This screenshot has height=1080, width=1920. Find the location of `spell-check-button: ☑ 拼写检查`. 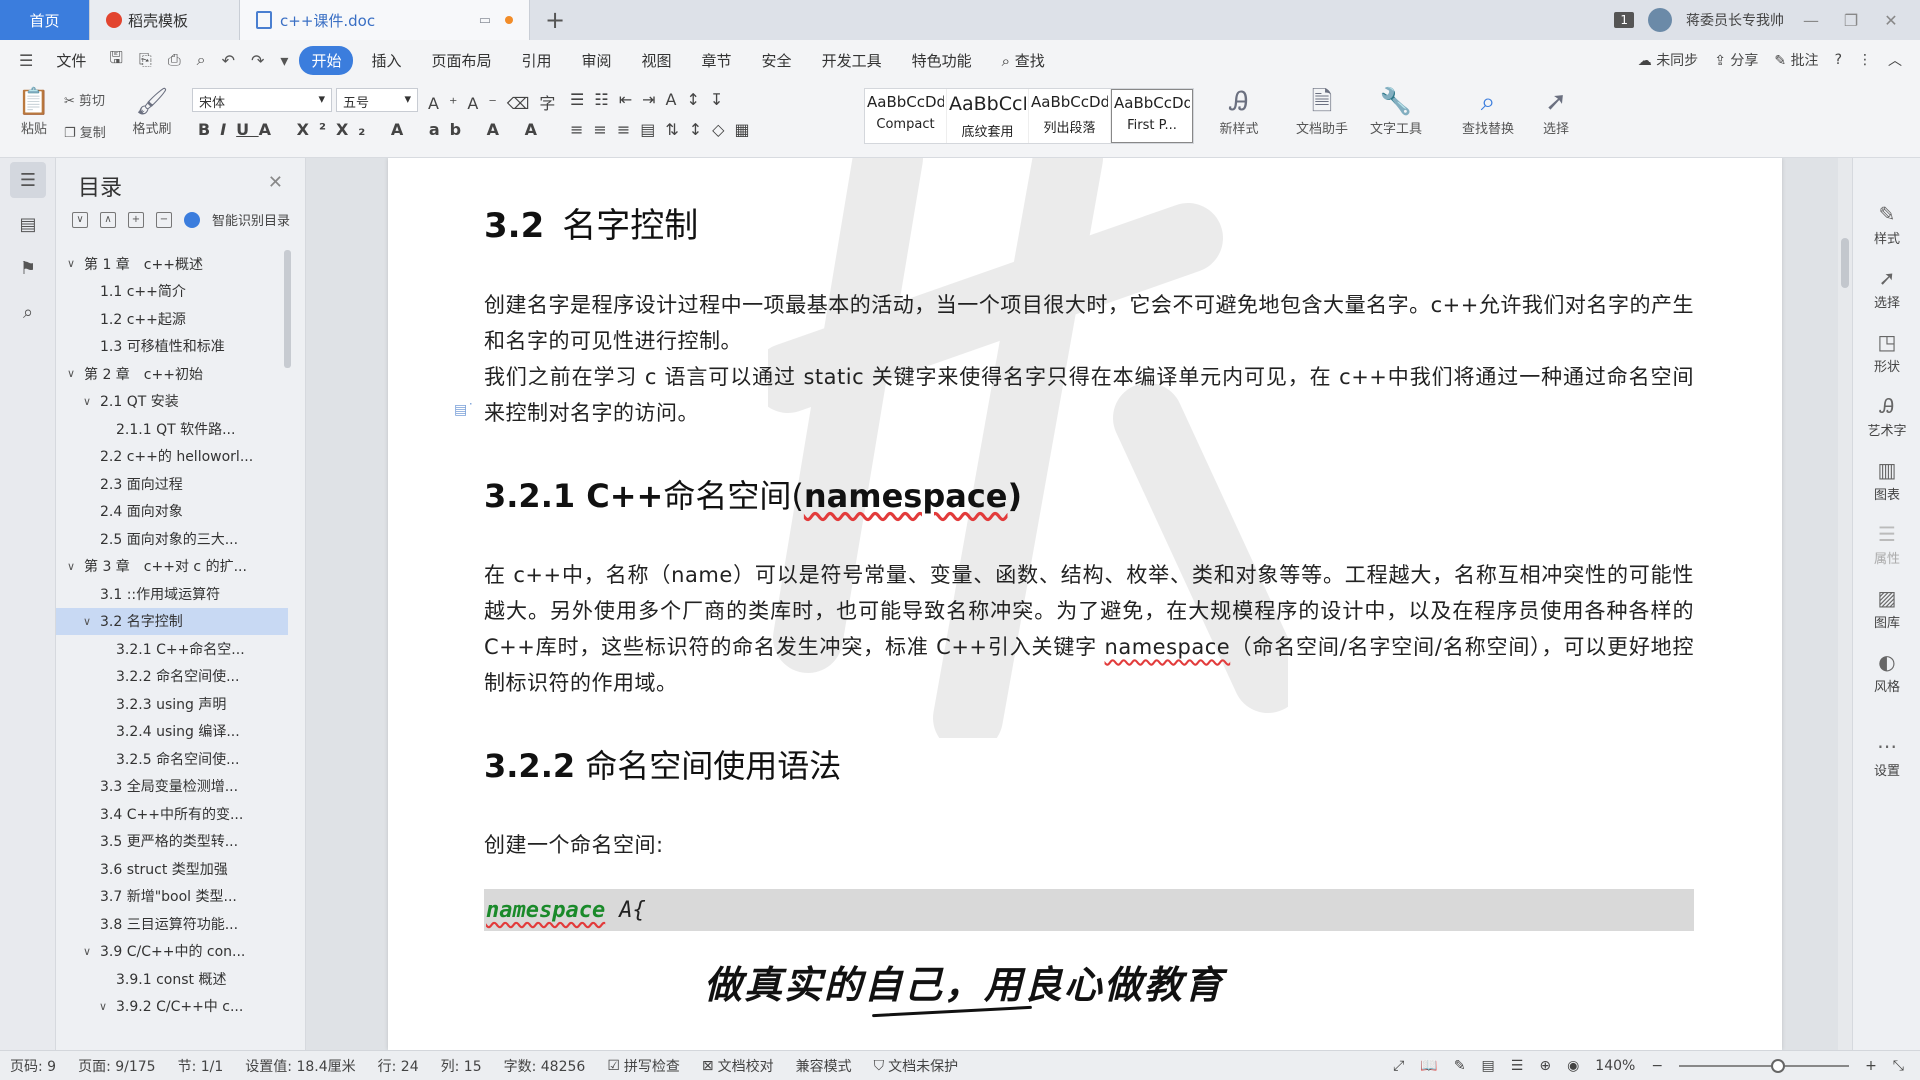

spell-check-button: ☑ 拼写检查 is located at coordinates (643, 1066).